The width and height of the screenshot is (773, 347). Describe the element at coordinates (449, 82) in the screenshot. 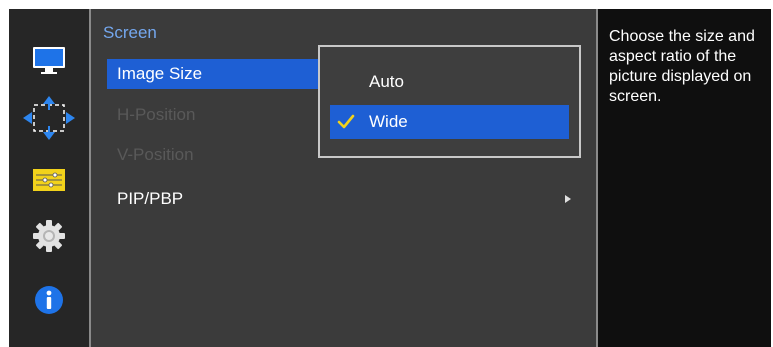

I see `option-auto: Auto` at that location.